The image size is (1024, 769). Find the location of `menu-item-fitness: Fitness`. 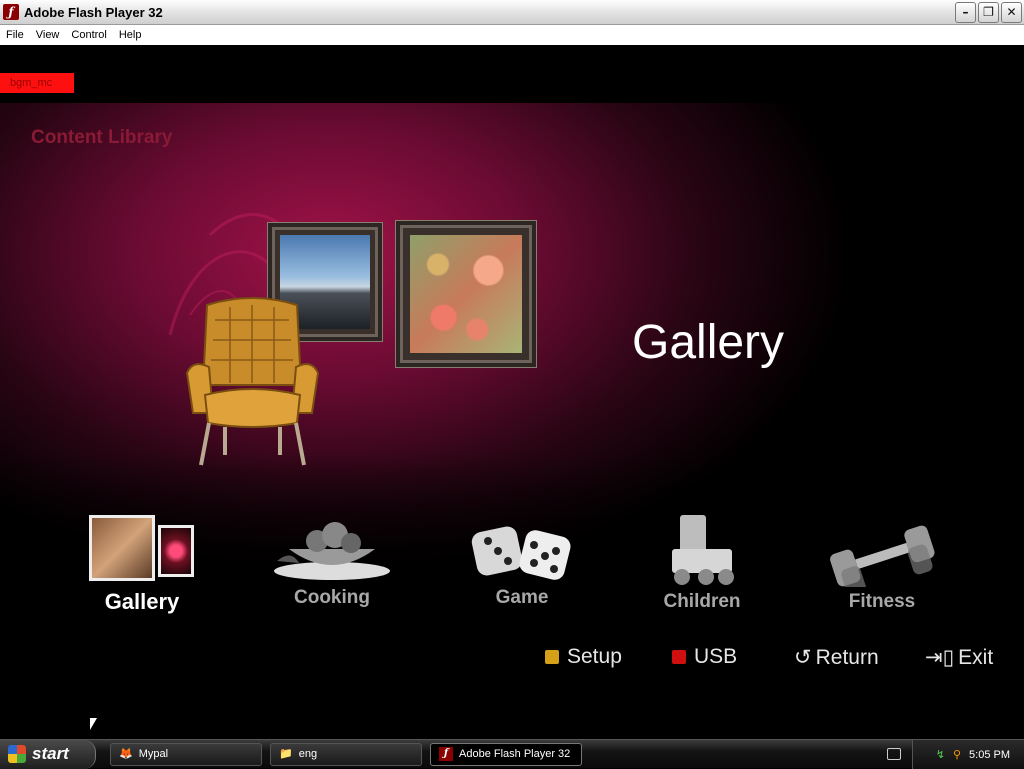

menu-item-fitness: Fitness is located at coordinates (882, 568).